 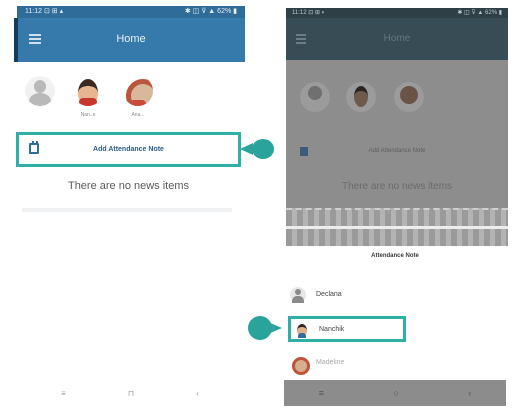 What do you see at coordinates (127, 210) in the screenshot?
I see `divider` at bounding box center [127, 210].